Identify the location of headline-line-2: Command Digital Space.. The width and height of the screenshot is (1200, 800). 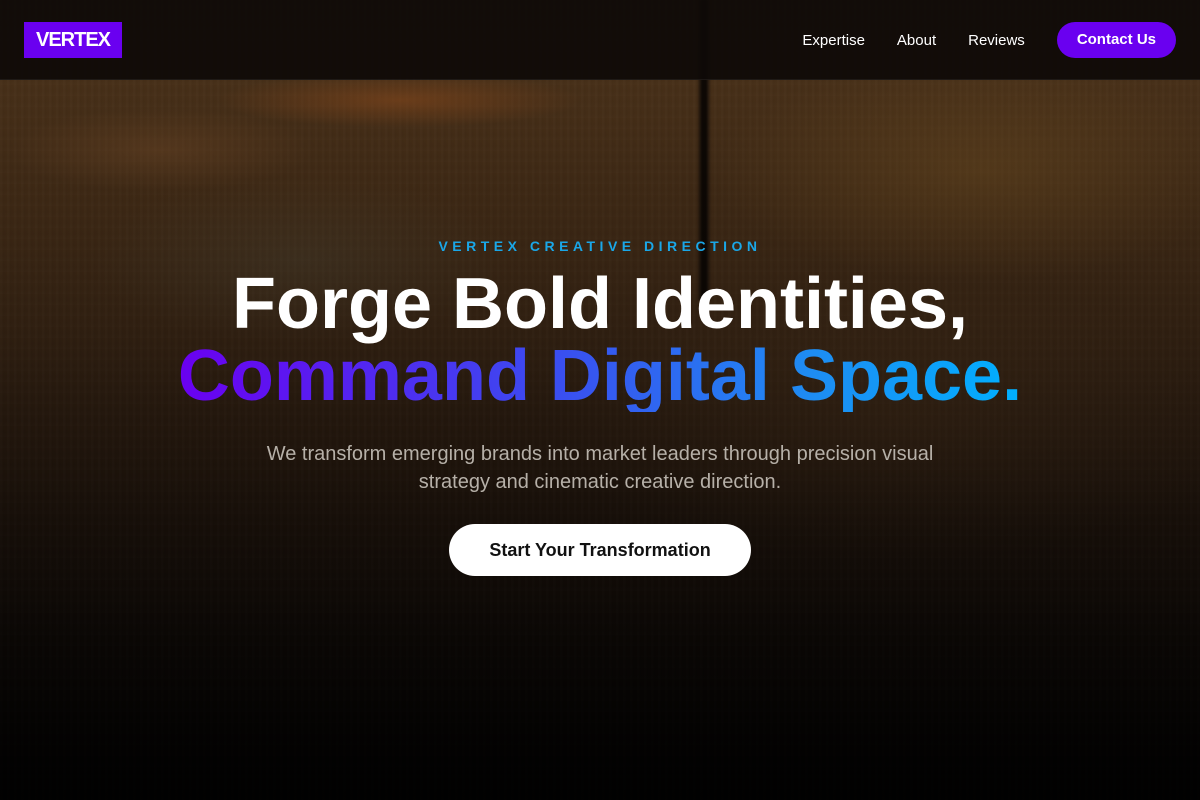
(600, 376).